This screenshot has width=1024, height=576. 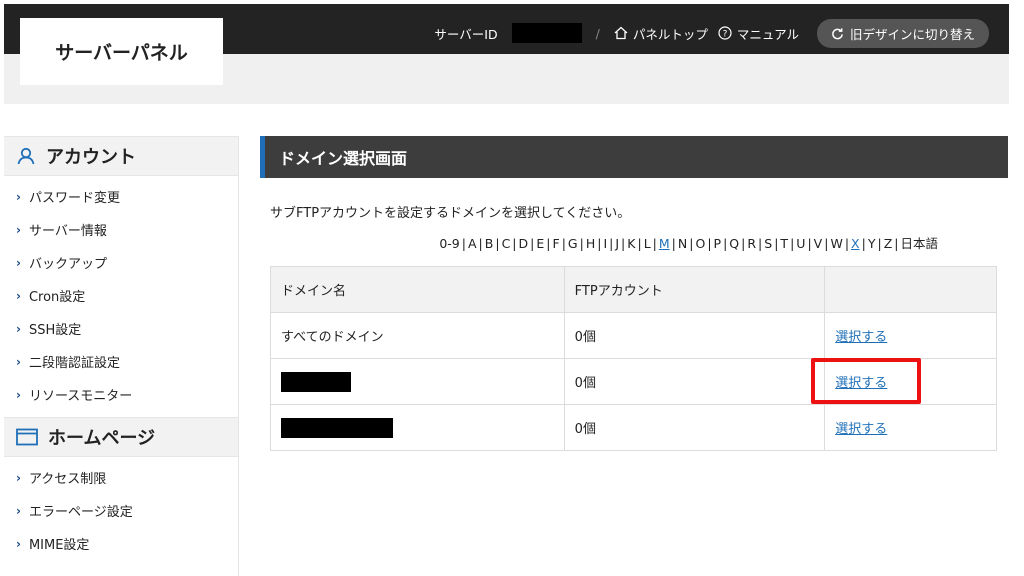 I want to click on header-links: サーバーID / パネルトップ ? マニュアル 旧デザインに切り替え, so click(x=711, y=33).